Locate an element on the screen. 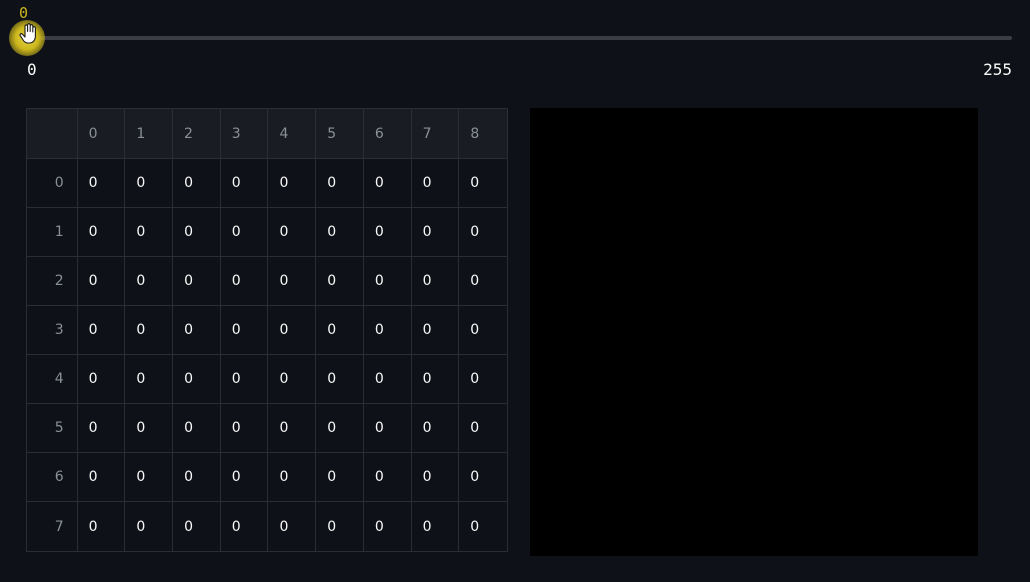  column-header: 7 is located at coordinates (436, 133).